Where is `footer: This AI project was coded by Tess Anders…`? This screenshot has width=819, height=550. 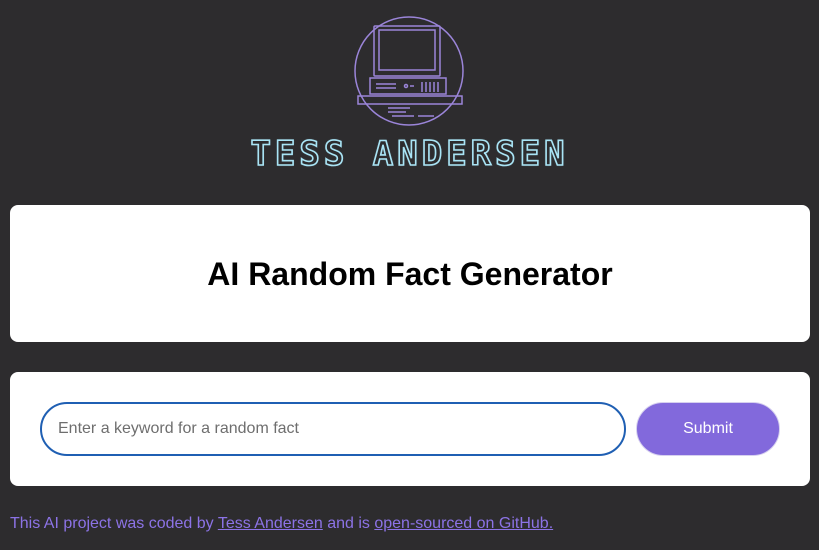
footer: This AI project was coded by Tess Anders… is located at coordinates (281, 524).